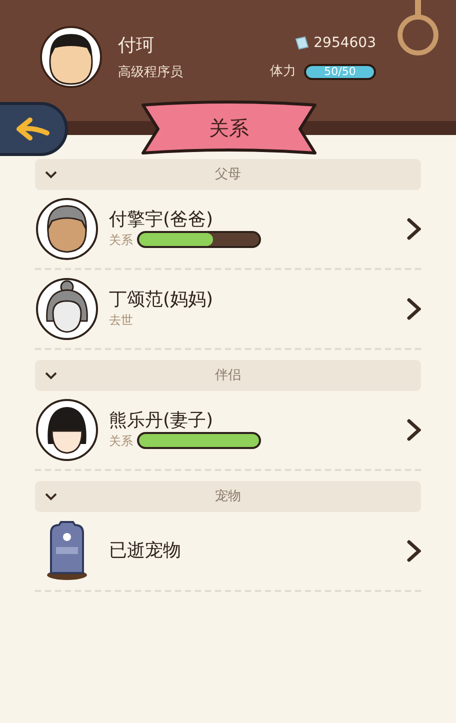 This screenshot has height=723, width=456. What do you see at coordinates (228, 310) in the screenshot?
I see `member-row: 丁颂范(妈妈) 去世` at bounding box center [228, 310].